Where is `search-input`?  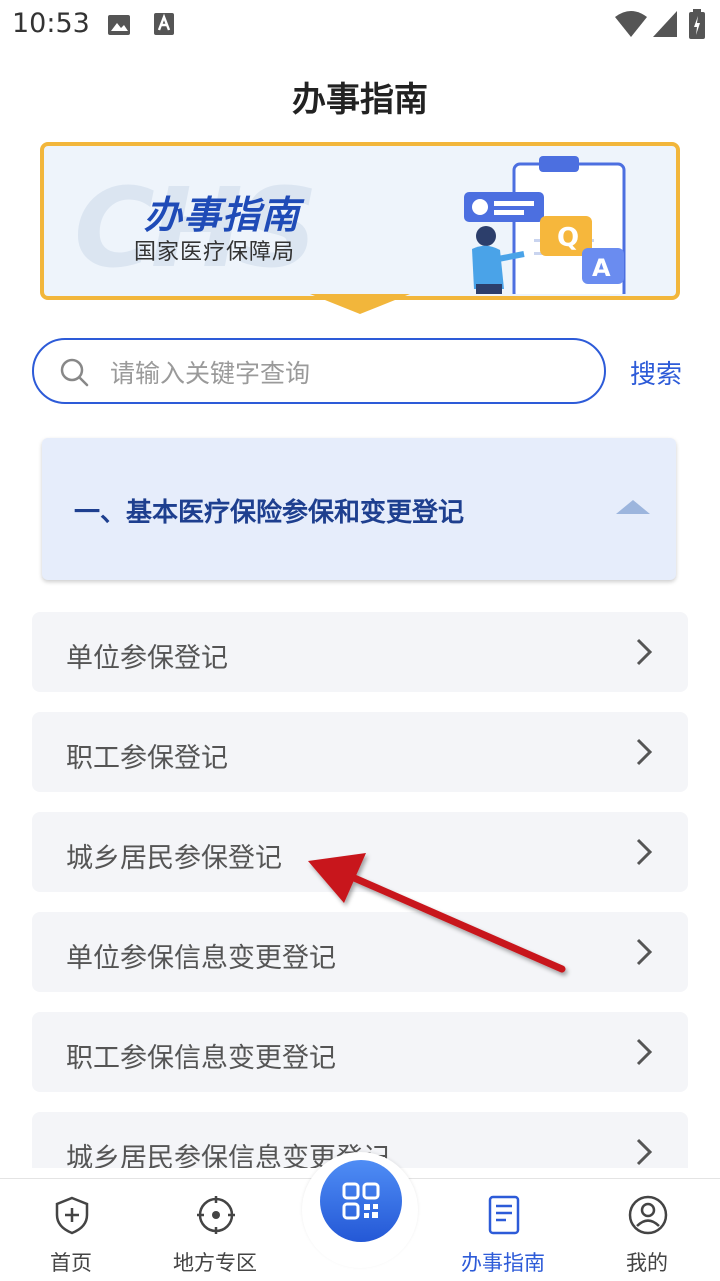 search-input is located at coordinates (345, 373).